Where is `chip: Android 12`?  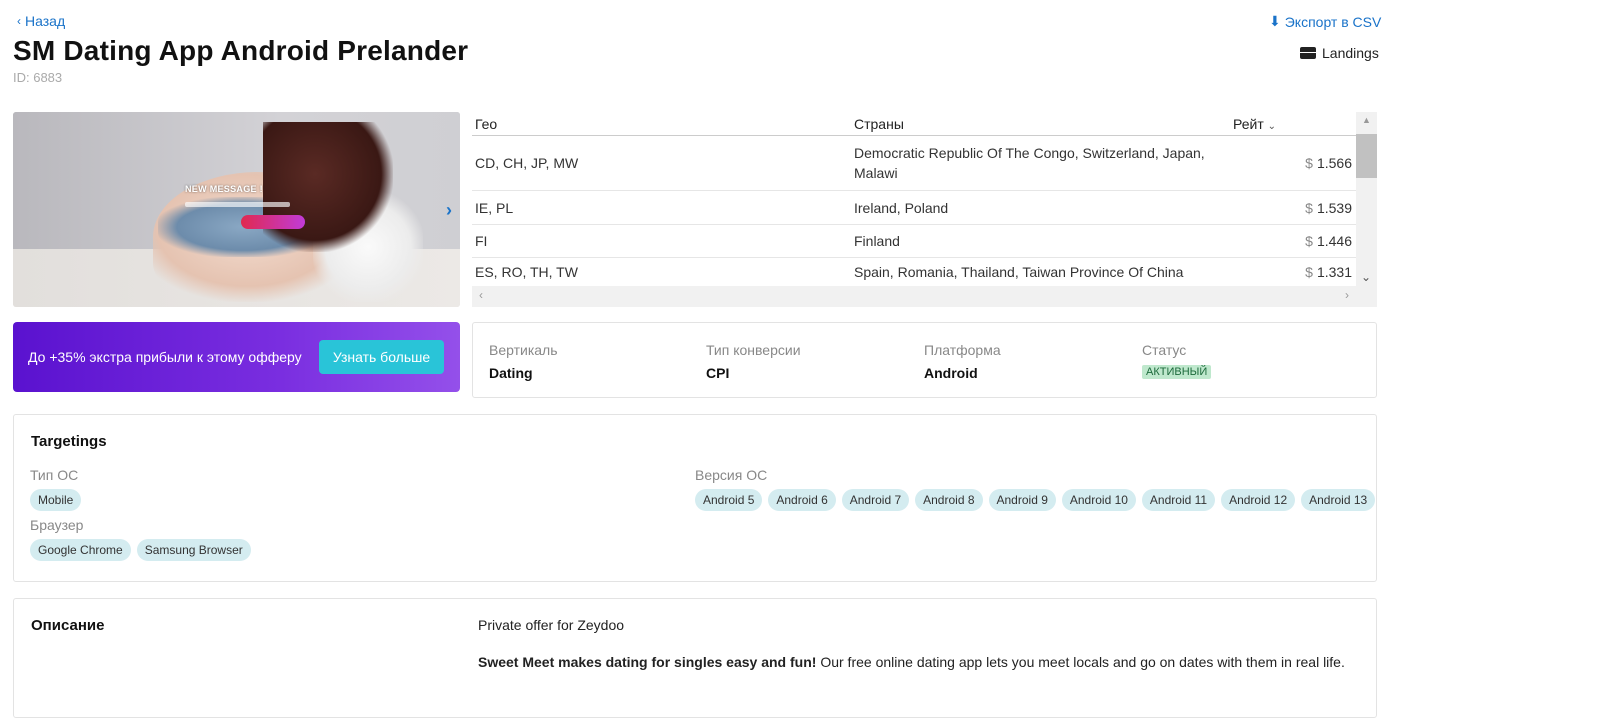 chip: Android 12 is located at coordinates (1258, 500).